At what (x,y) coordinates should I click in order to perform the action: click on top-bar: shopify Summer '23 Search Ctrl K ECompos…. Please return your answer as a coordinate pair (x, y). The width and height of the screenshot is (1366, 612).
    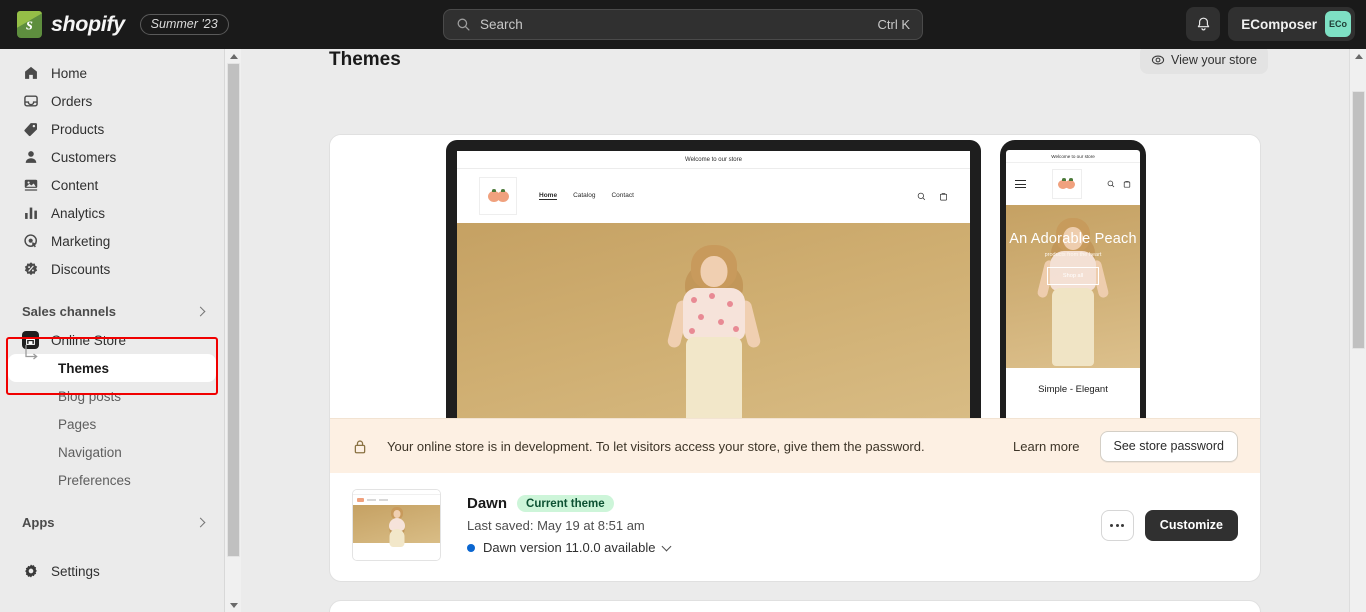
    Looking at the image, I should click on (683, 24).